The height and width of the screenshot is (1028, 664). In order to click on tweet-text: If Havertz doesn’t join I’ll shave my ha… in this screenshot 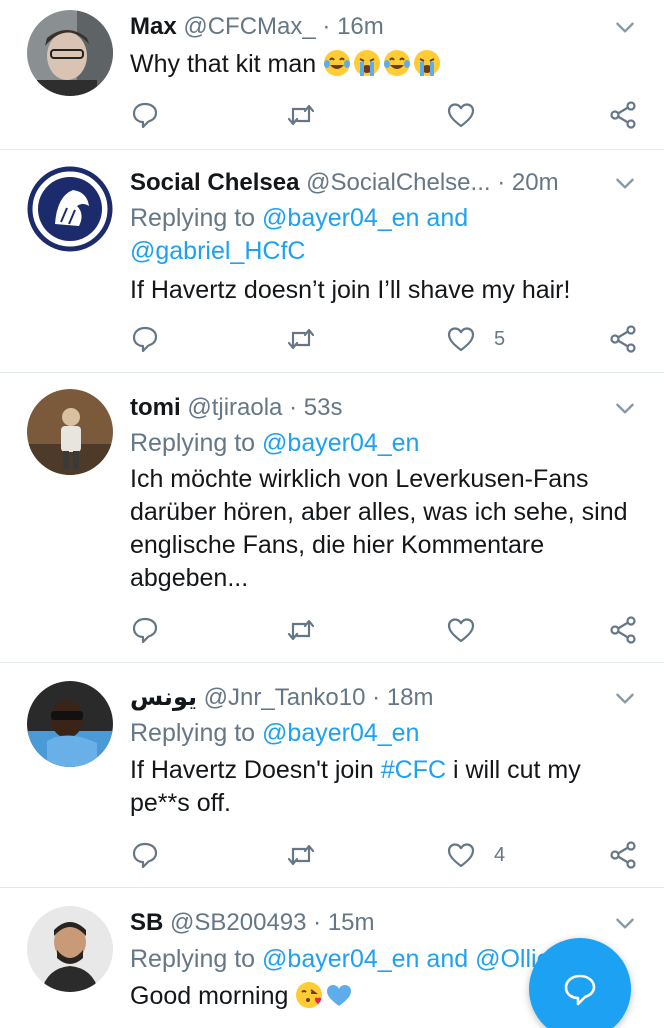, I will do `click(350, 290)`.